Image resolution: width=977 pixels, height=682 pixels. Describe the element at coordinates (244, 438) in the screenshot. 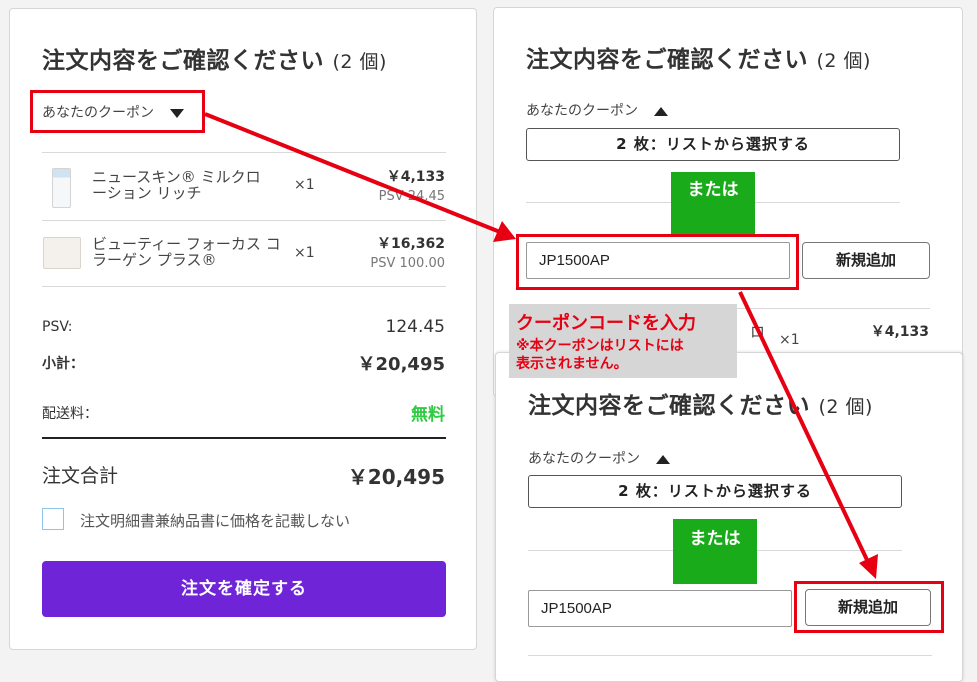

I see `total-divider` at that location.